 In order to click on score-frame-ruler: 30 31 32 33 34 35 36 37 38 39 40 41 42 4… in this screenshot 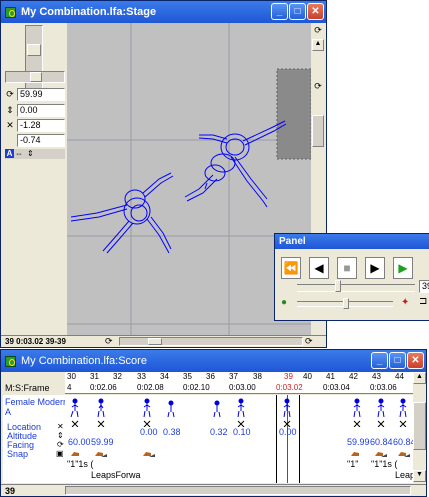, I will do `click(239, 383)`.